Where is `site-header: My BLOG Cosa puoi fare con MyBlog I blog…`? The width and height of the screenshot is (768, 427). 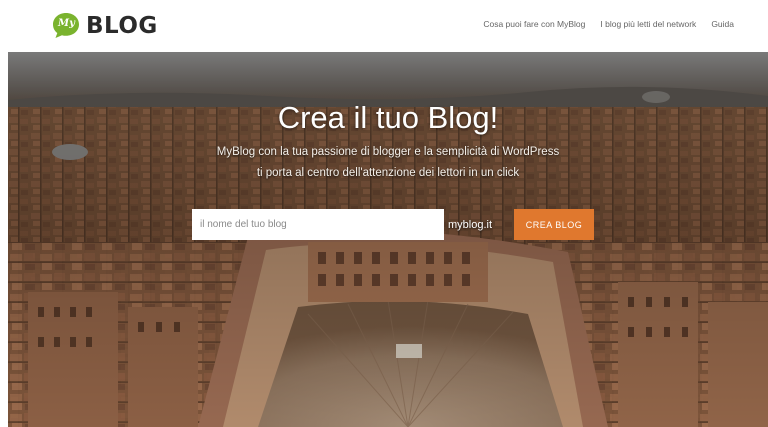
site-header: My BLOG Cosa puoi fare con MyBlog I blog… is located at coordinates (384, 26).